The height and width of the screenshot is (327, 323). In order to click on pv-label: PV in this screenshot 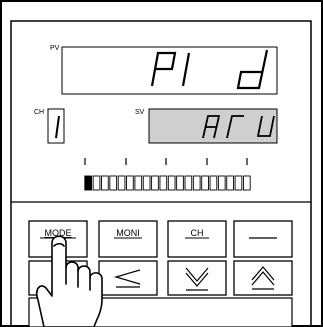, I will do `click(55, 48)`.